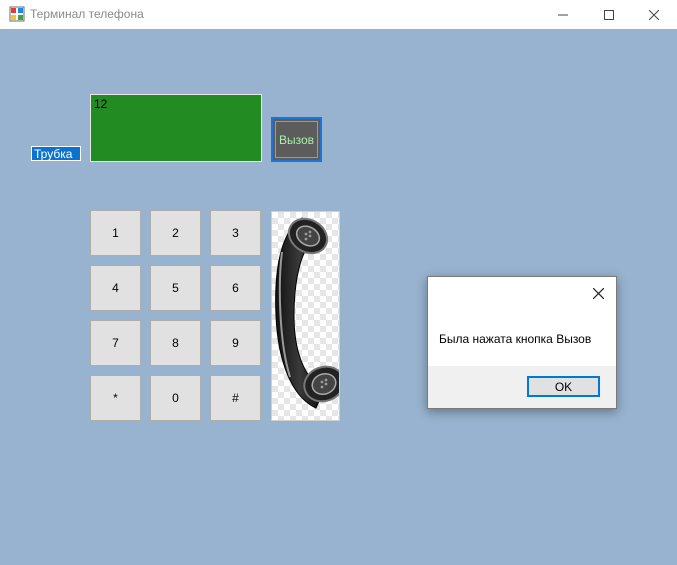 Image resolution: width=677 pixels, height=565 pixels. I want to click on maximize-button, so click(609, 14).